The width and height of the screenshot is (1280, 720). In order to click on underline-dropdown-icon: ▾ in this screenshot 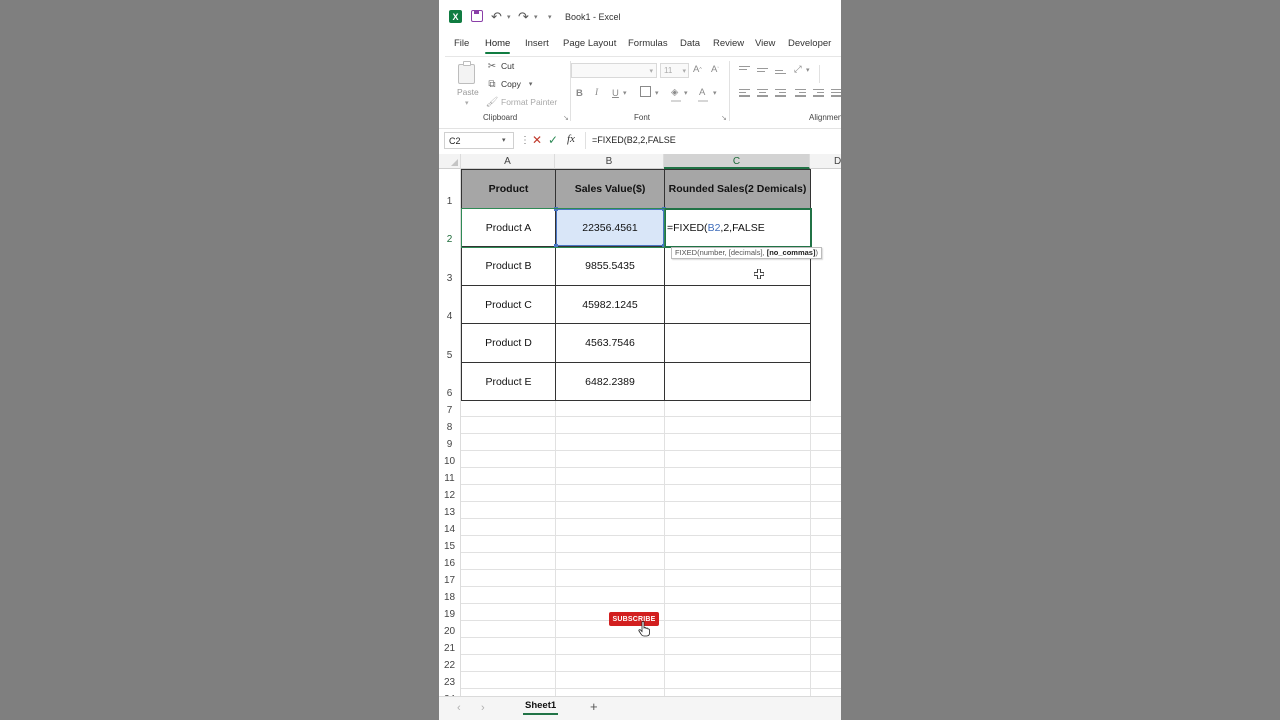, I will do `click(625, 93)`.